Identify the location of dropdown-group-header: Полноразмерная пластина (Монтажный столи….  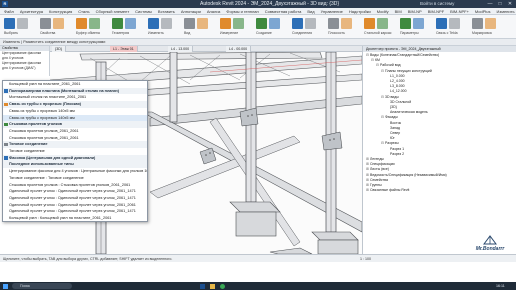
(75, 91).